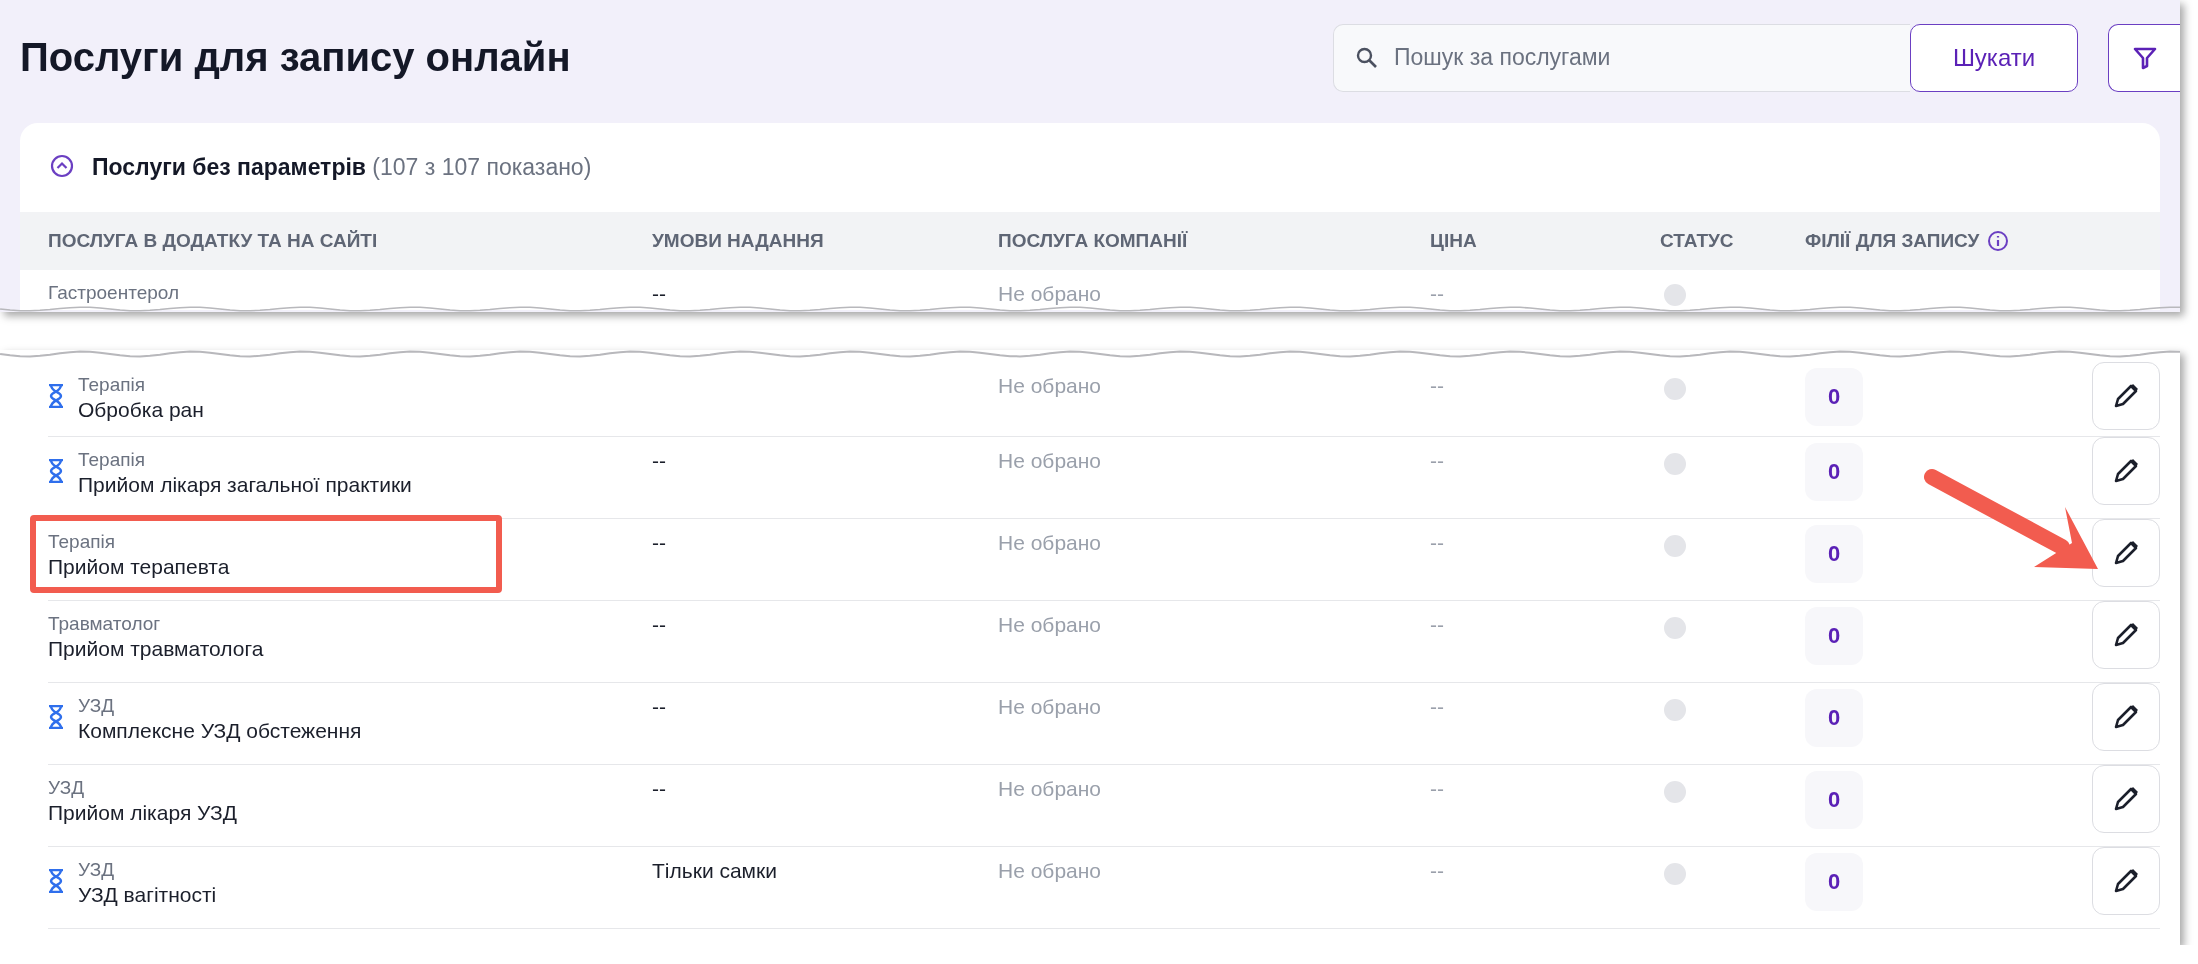 Image resolution: width=2198 pixels, height=964 pixels. I want to click on service-name: УЗД вагітності, so click(147, 895).